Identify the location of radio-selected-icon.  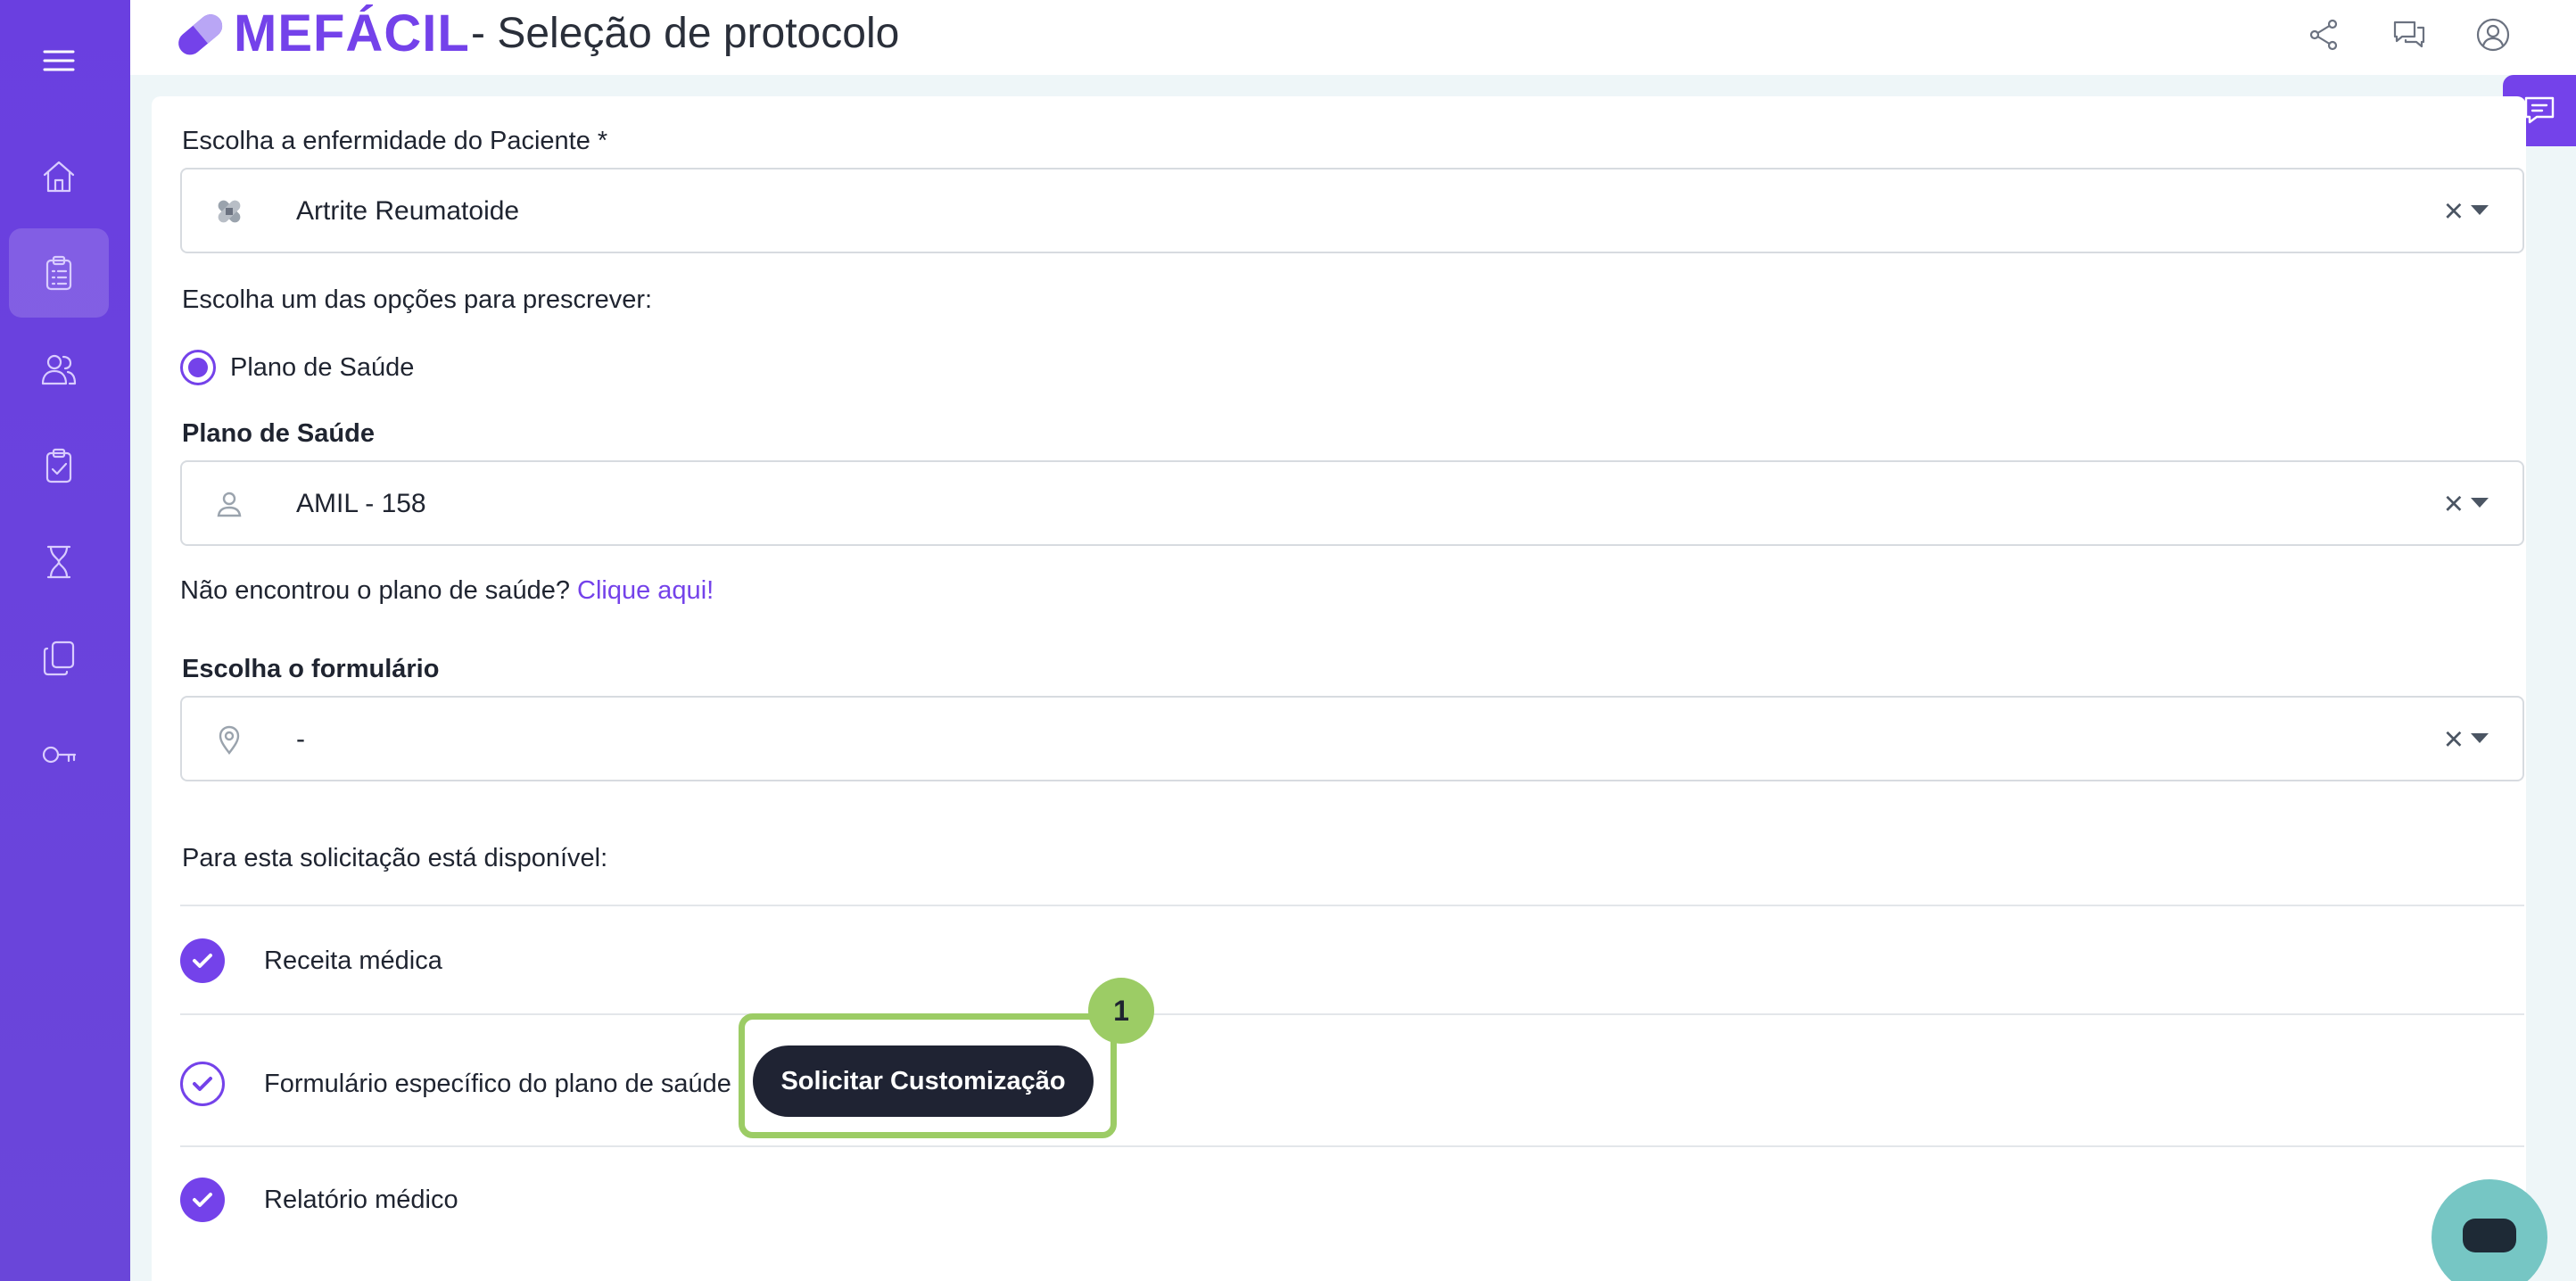
(198, 367).